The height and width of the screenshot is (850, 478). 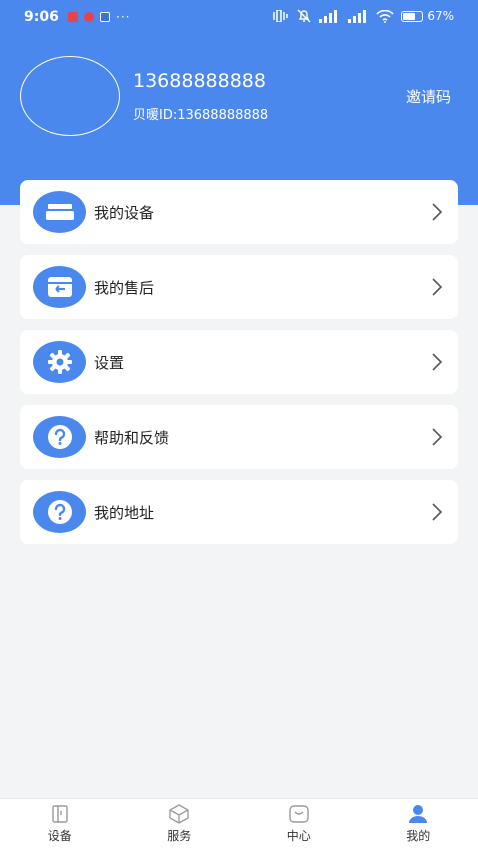 I want to click on battery-indicator: 67%, so click(x=427, y=16).